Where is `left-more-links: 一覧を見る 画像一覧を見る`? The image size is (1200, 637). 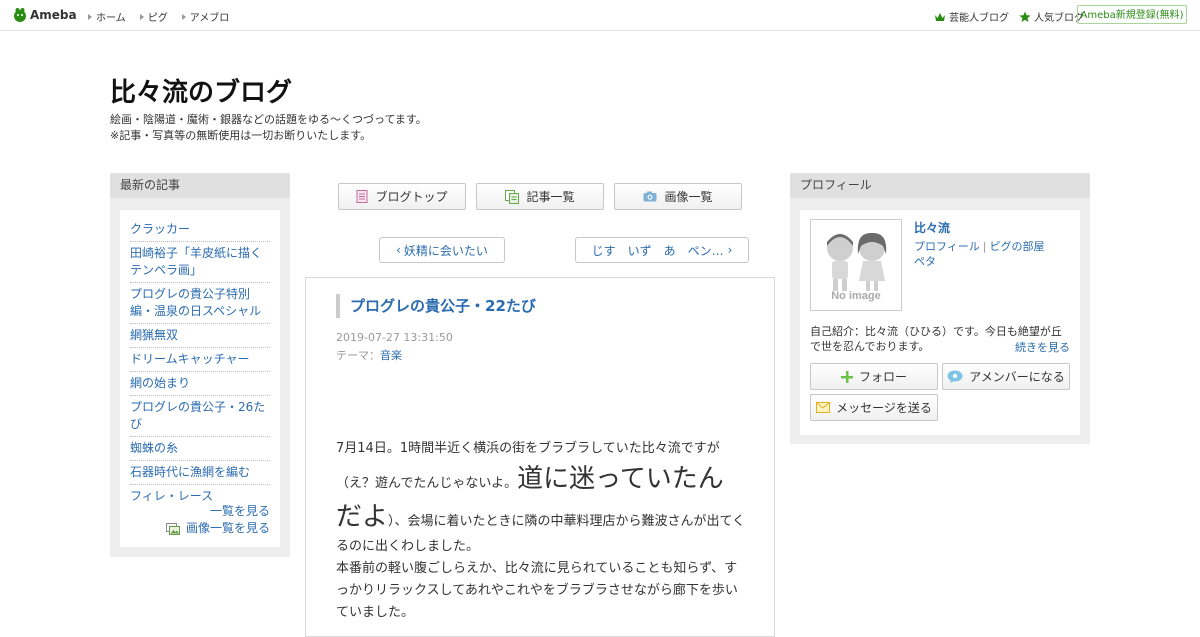 left-more-links: 一覧を見る 画像一覧を見る is located at coordinates (217, 520).